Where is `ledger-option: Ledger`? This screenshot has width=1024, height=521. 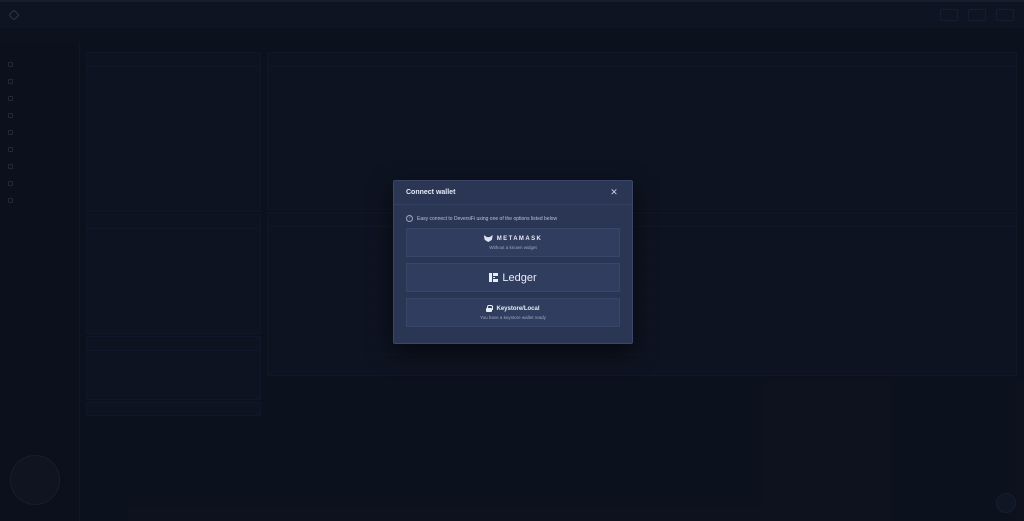 ledger-option: Ledger is located at coordinates (513, 277).